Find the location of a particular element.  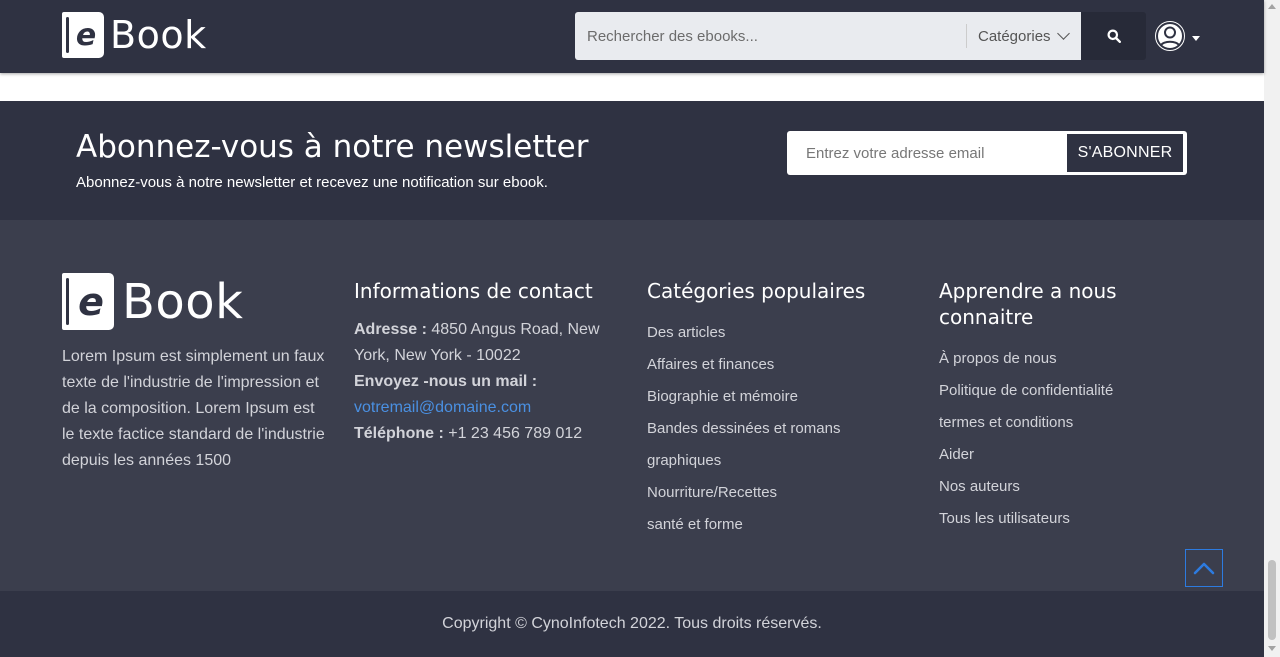

search-button is located at coordinates (1113, 36).